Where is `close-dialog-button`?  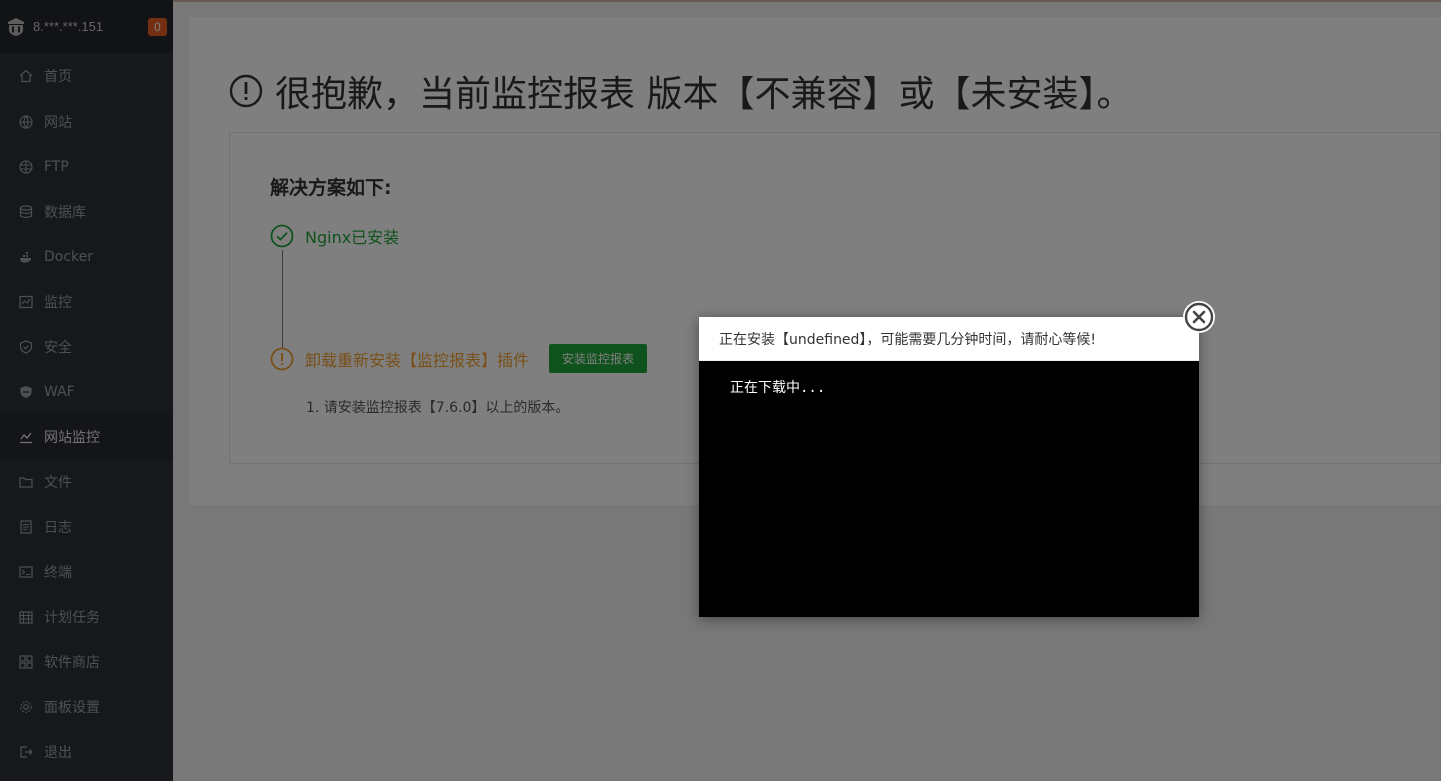 close-dialog-button is located at coordinates (1199, 317).